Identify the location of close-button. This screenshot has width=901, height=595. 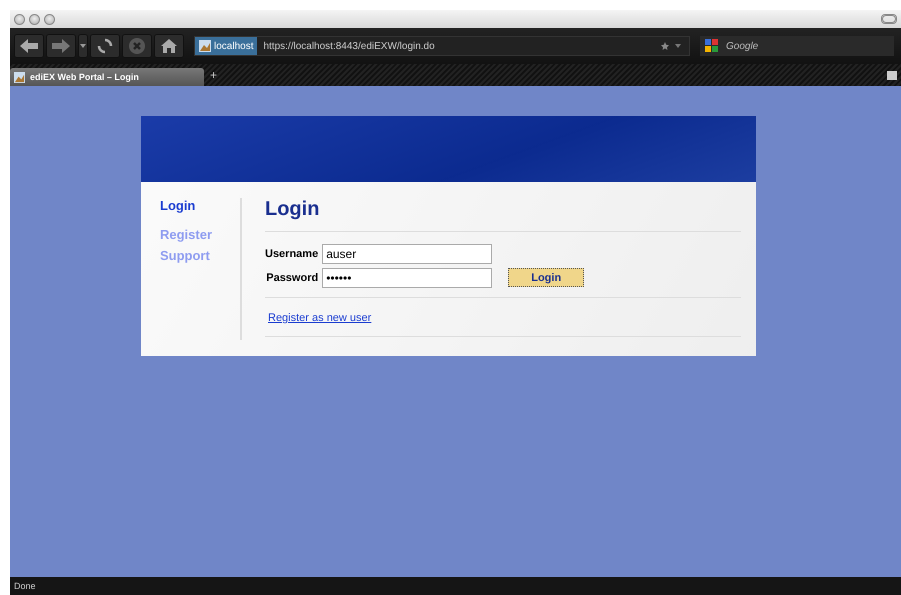
(19, 19).